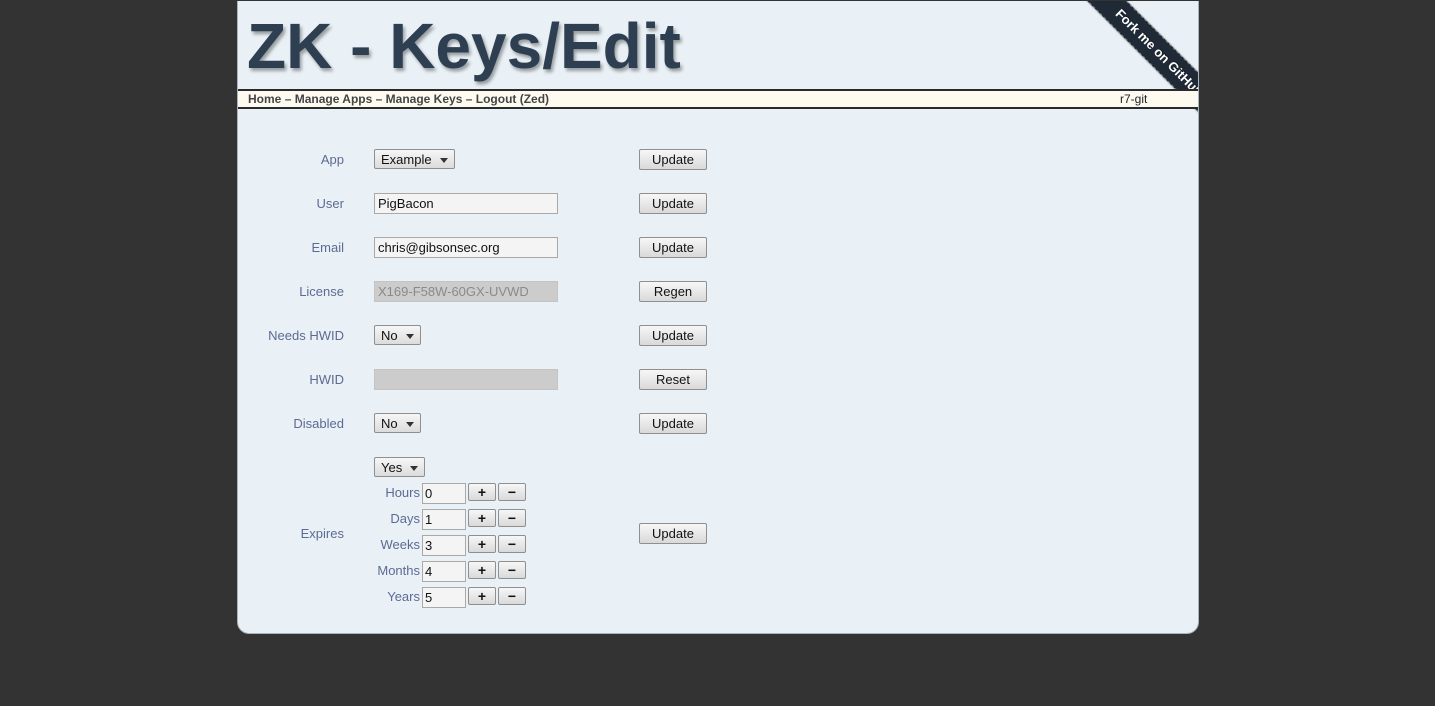 This screenshot has width=1435, height=706. What do you see at coordinates (444, 519) in the screenshot?
I see `days-input: 1` at bounding box center [444, 519].